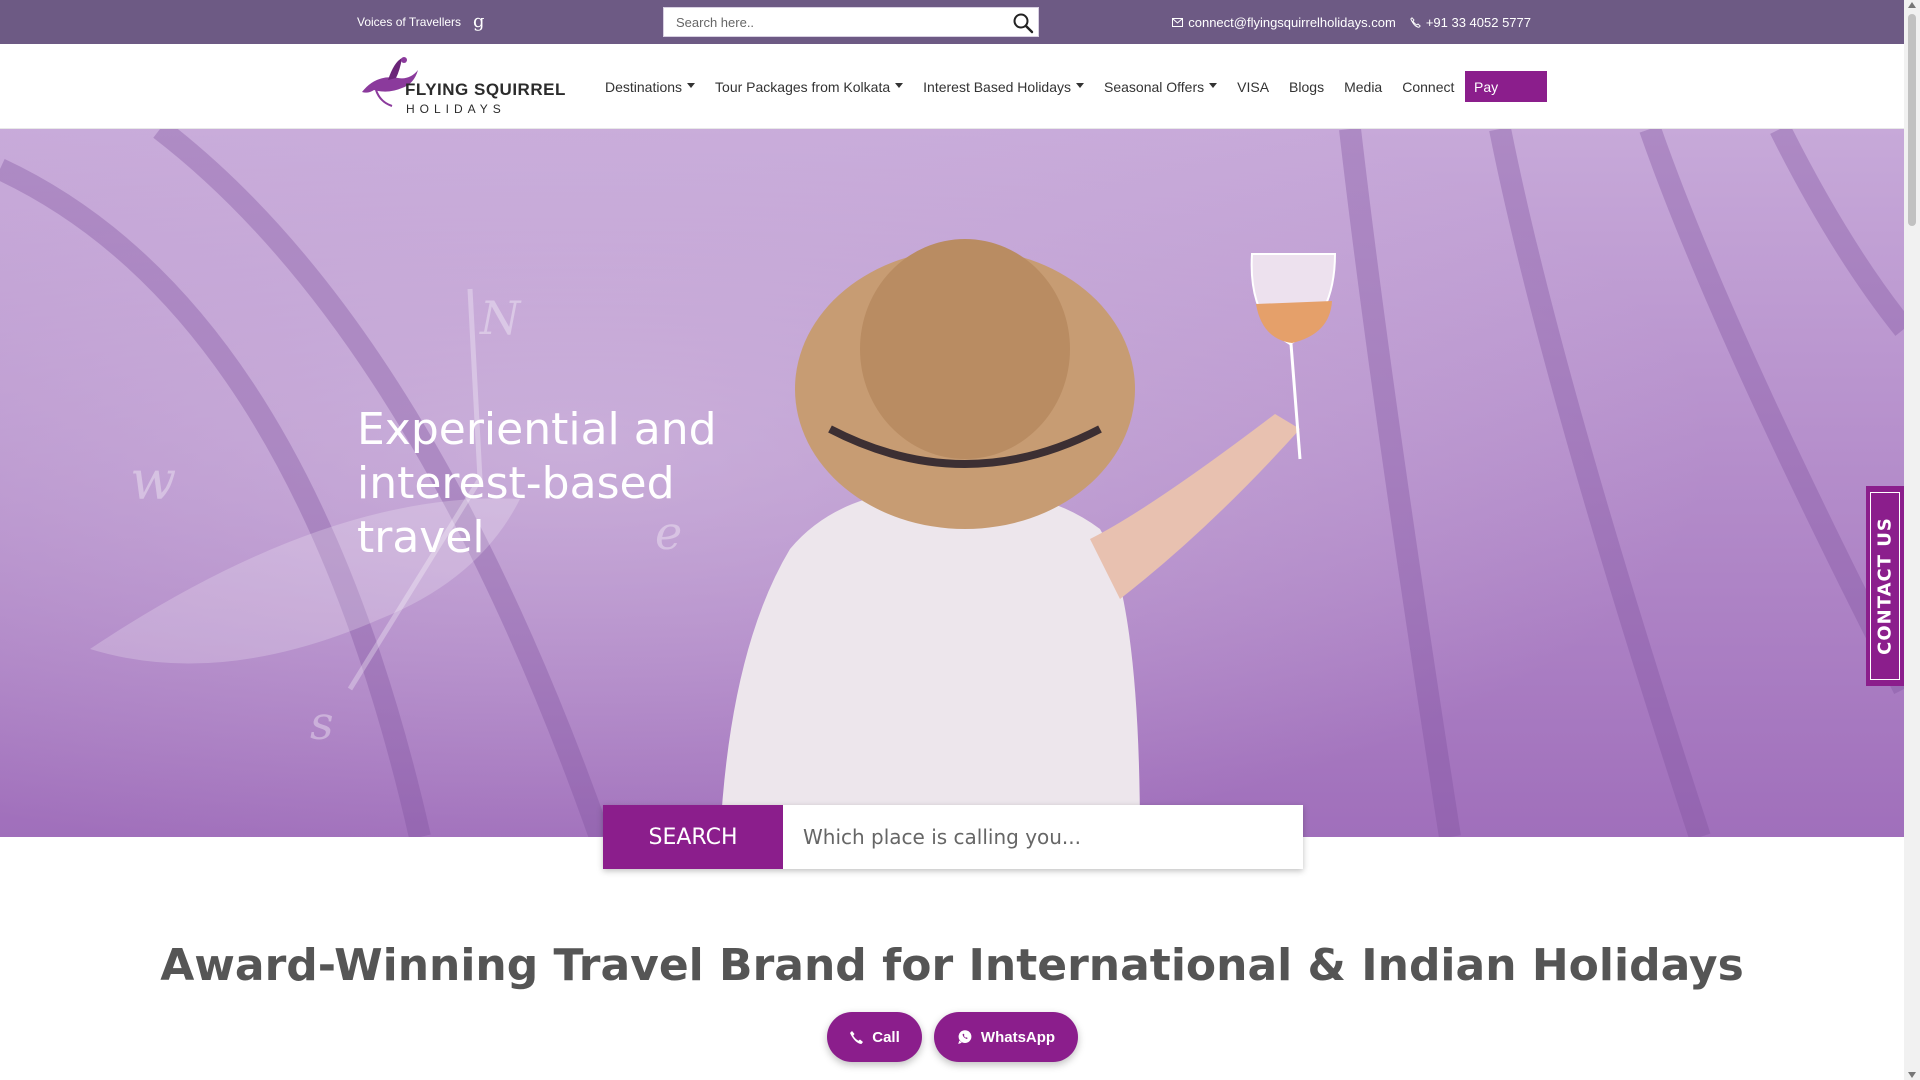 The image size is (1920, 1080). Describe the element at coordinates (500, 318) in the screenshot. I see `svg-text: N` at that location.